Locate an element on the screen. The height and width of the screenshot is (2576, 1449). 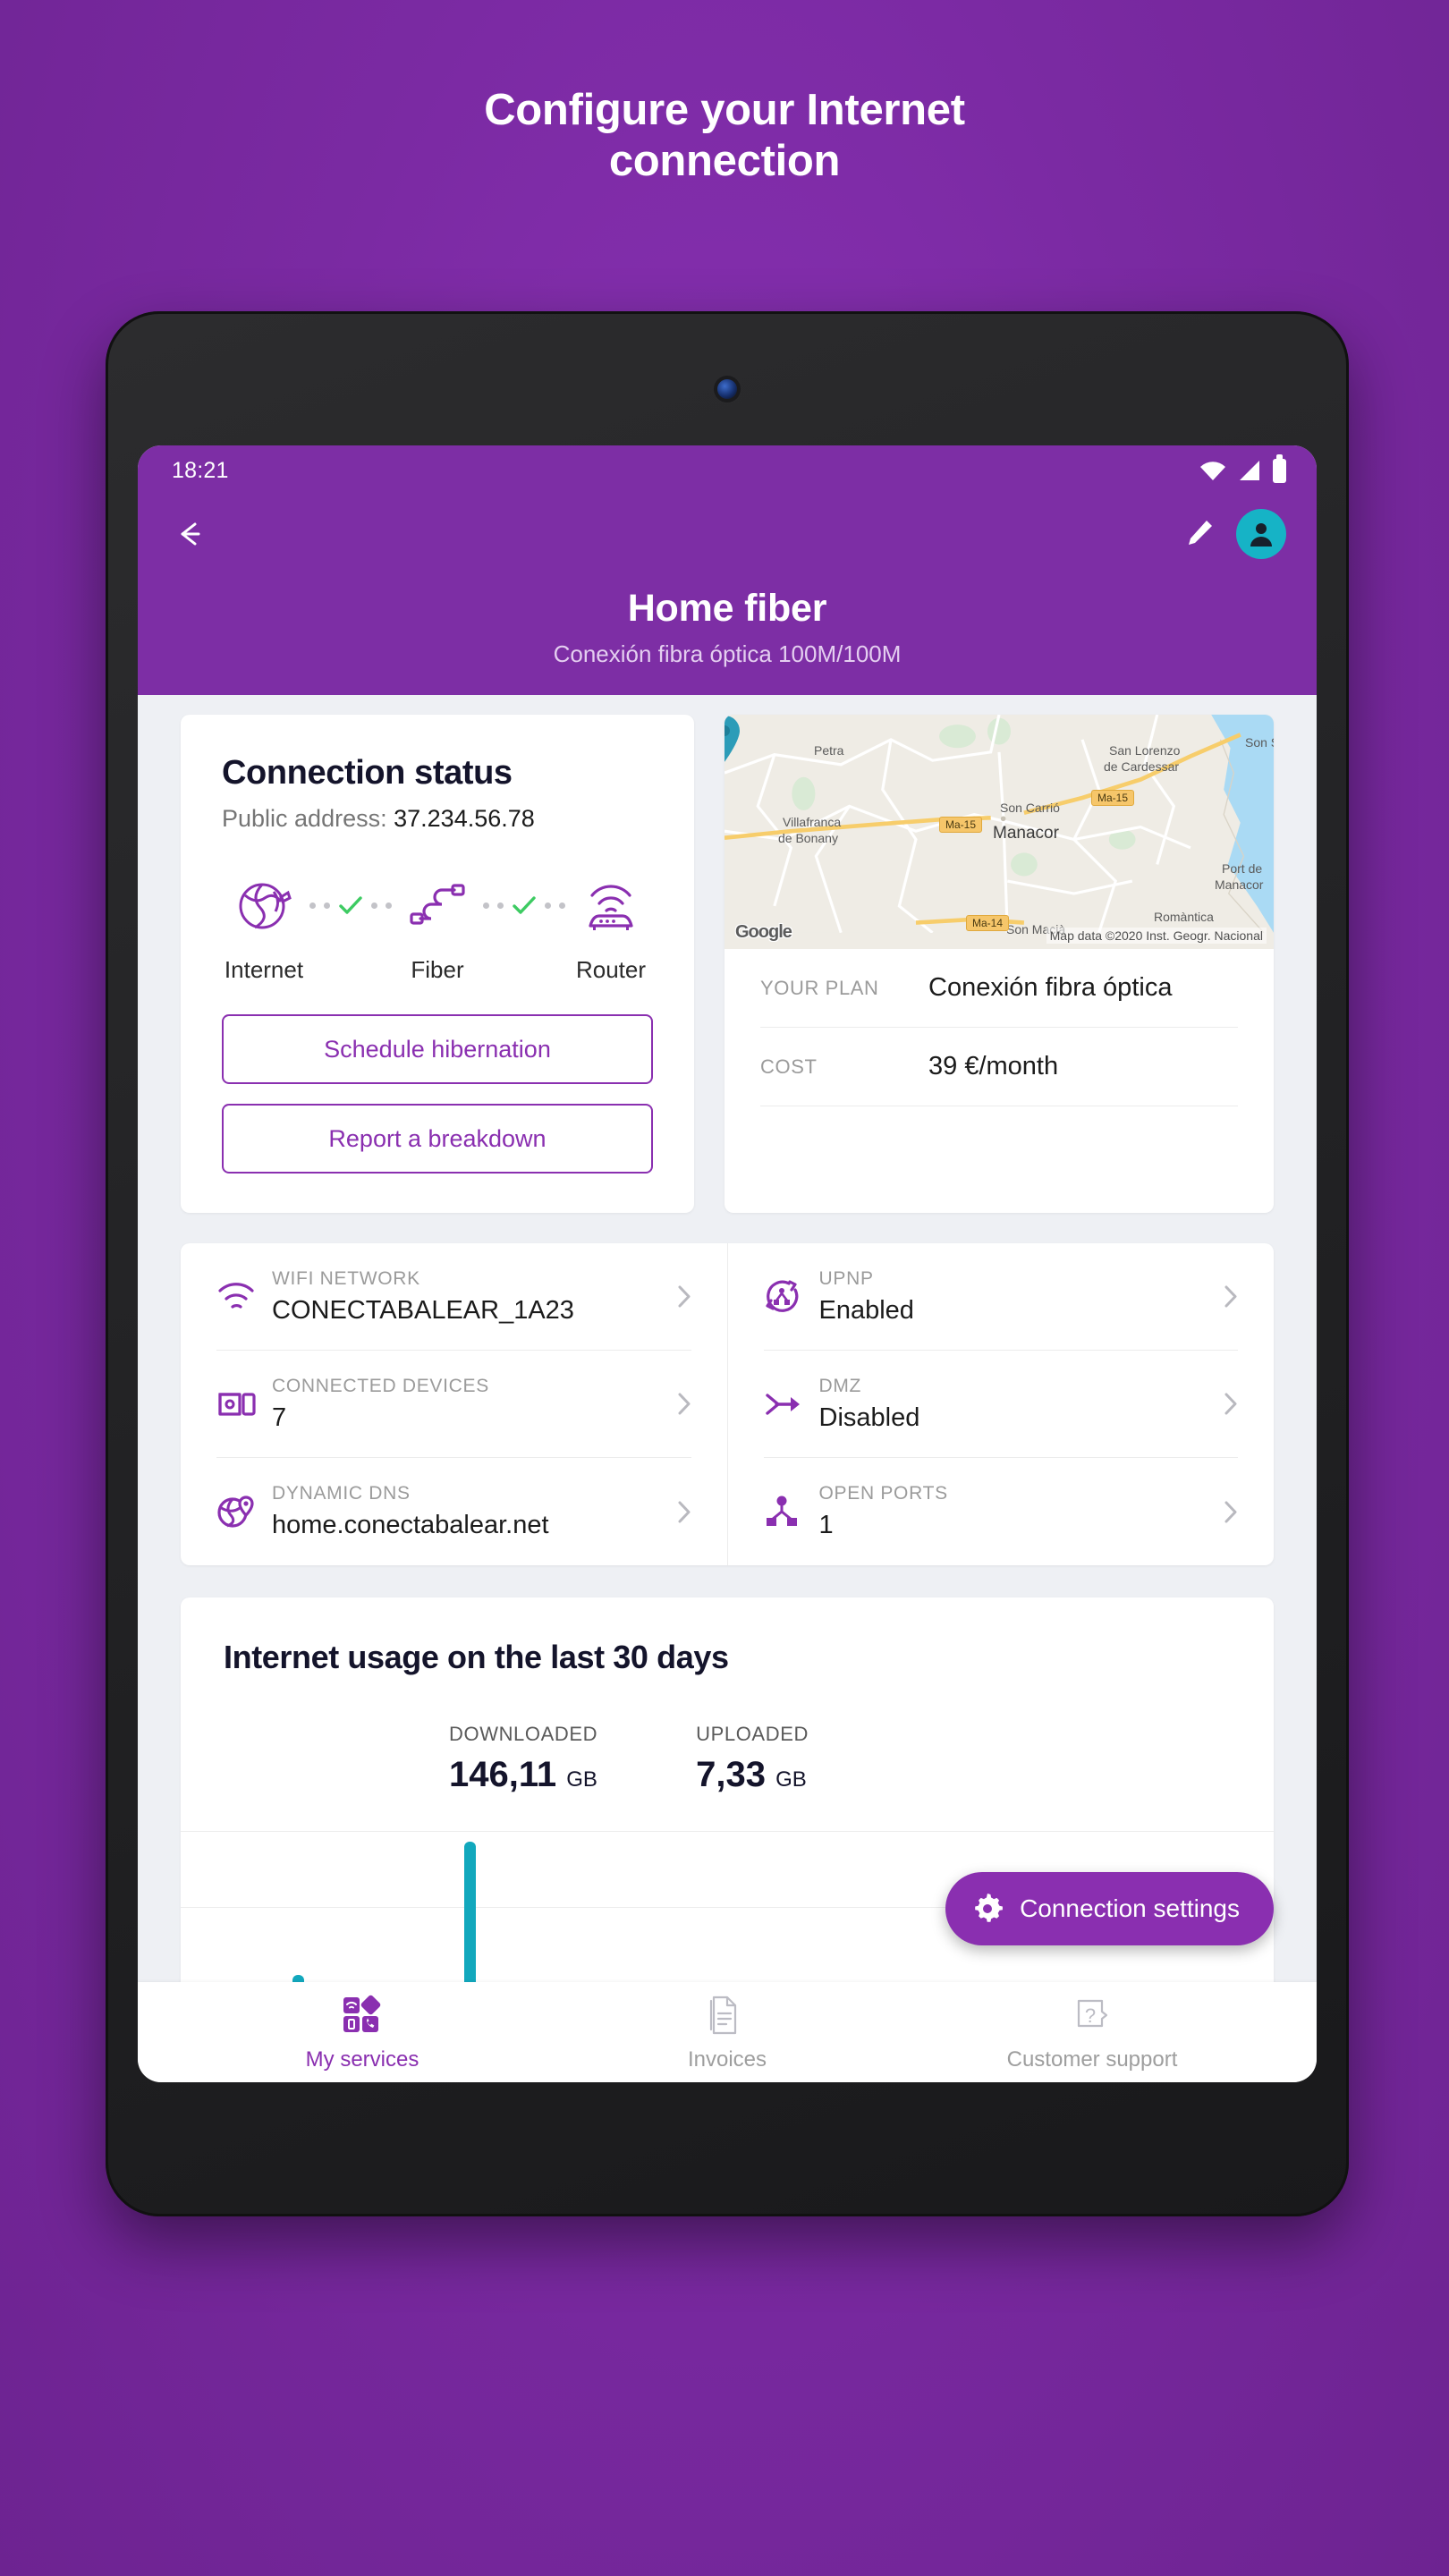
uploaded-value: 7,33 GB is located at coordinates (752, 1775).